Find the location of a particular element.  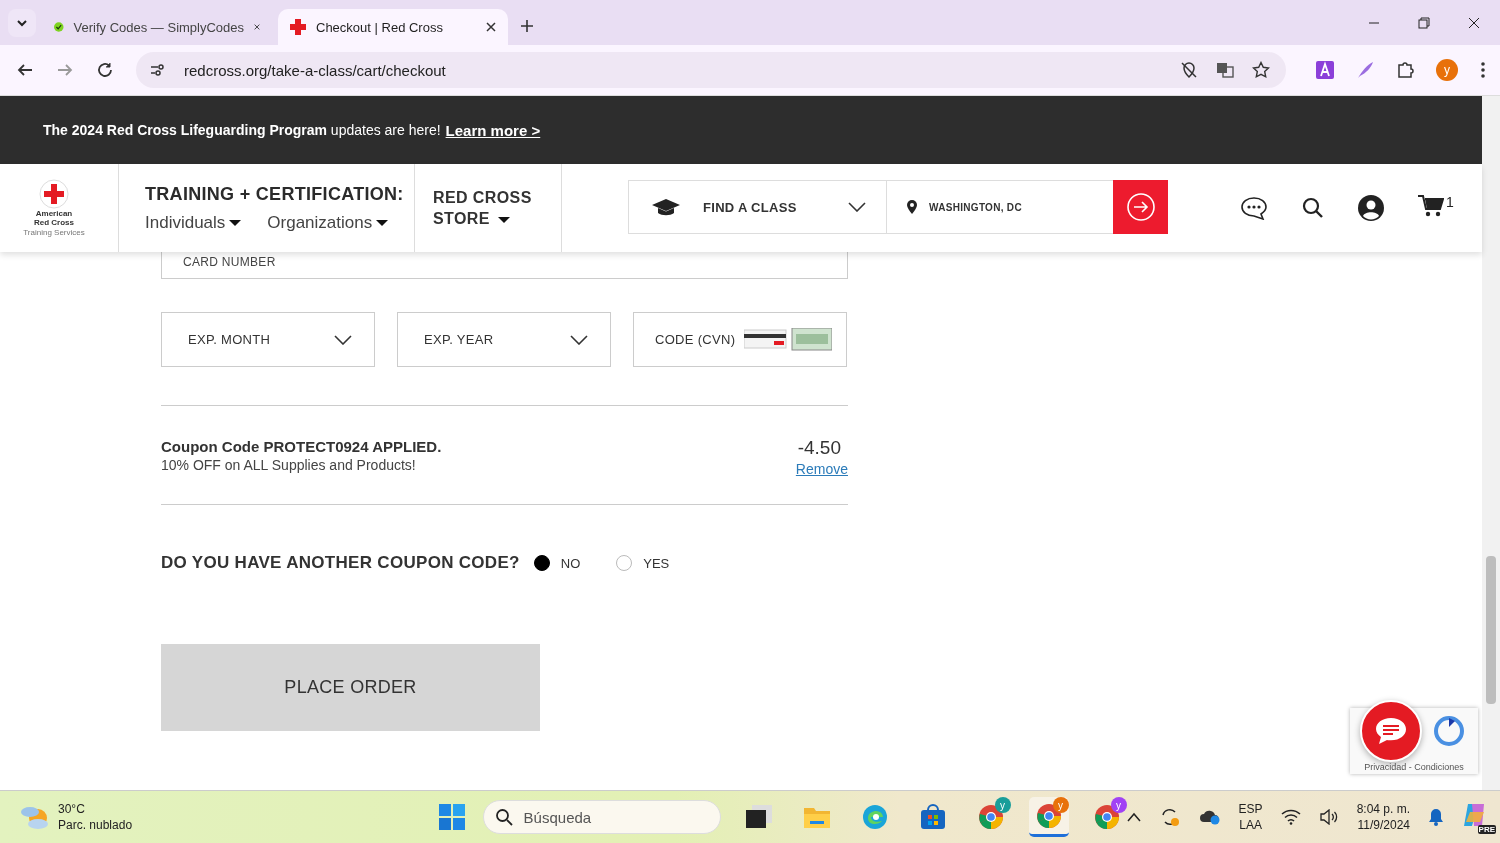

weather-condition: Parc. nublado is located at coordinates (95, 825).